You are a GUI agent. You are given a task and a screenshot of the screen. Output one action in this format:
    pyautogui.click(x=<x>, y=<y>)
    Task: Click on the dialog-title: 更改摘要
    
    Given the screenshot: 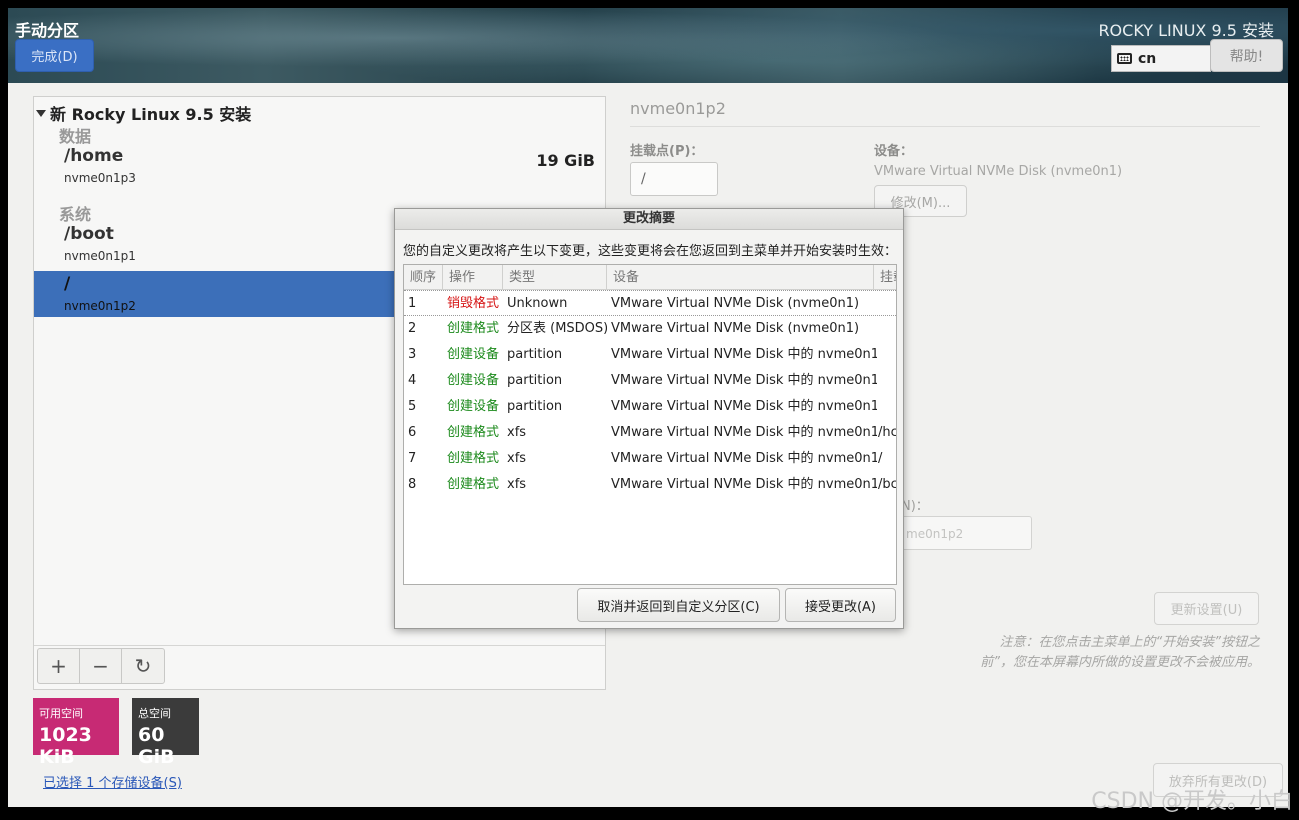 What is the action you would take?
    pyautogui.click(x=649, y=219)
    